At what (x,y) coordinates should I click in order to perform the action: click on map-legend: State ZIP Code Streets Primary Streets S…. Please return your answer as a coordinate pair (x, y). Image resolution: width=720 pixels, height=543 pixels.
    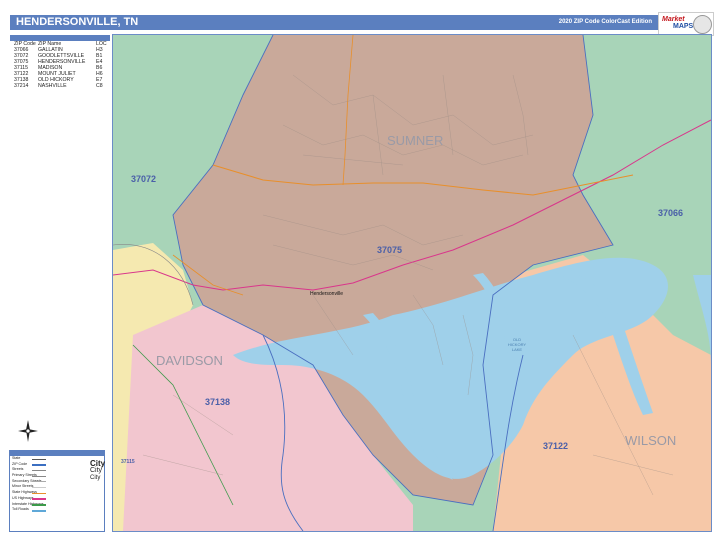
    Looking at the image, I should click on (57, 491).